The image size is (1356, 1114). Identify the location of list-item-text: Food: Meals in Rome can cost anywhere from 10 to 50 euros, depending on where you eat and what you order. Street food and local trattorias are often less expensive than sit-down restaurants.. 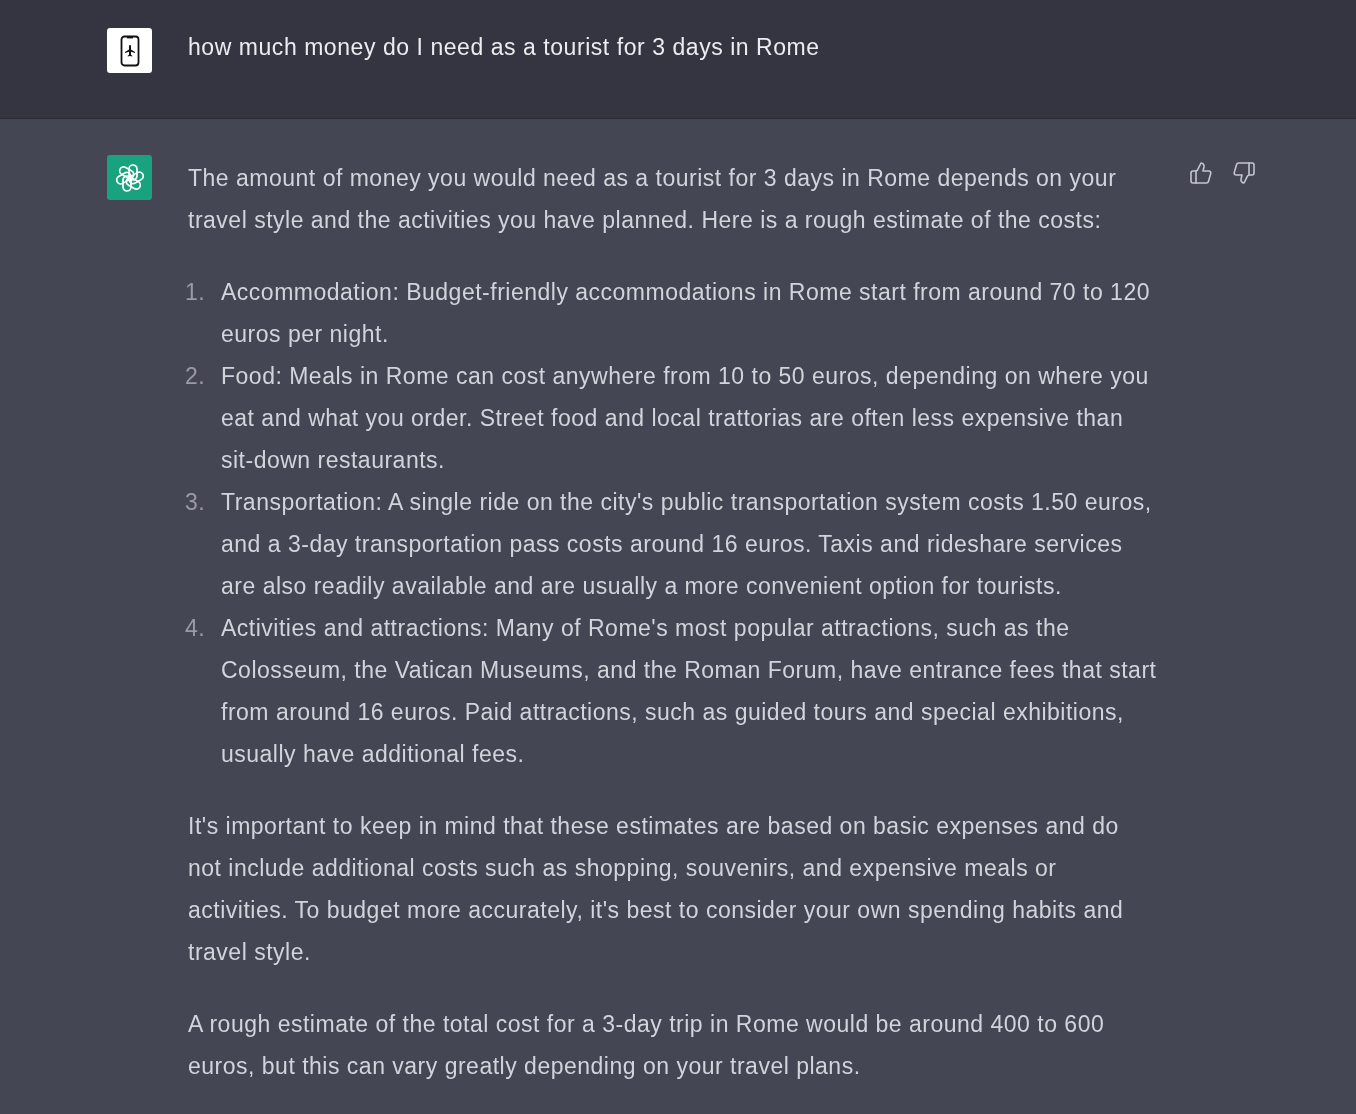
(685, 418).